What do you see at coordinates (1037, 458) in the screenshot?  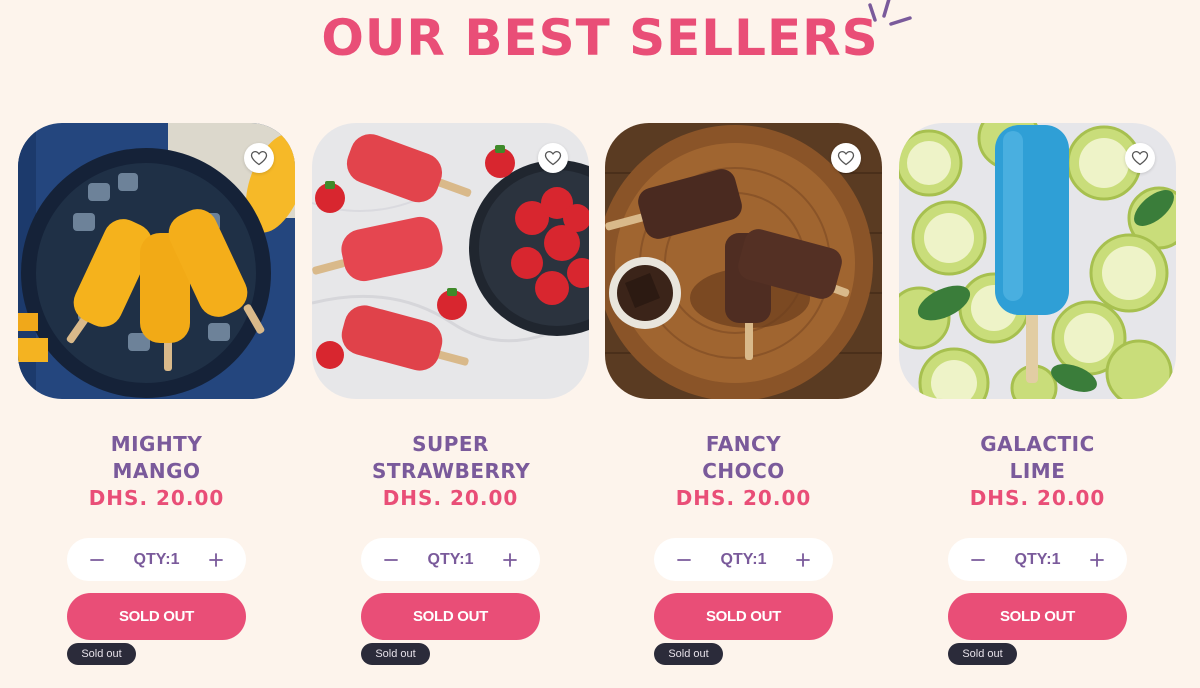 I see `product-name: GALACTIC LIME` at bounding box center [1037, 458].